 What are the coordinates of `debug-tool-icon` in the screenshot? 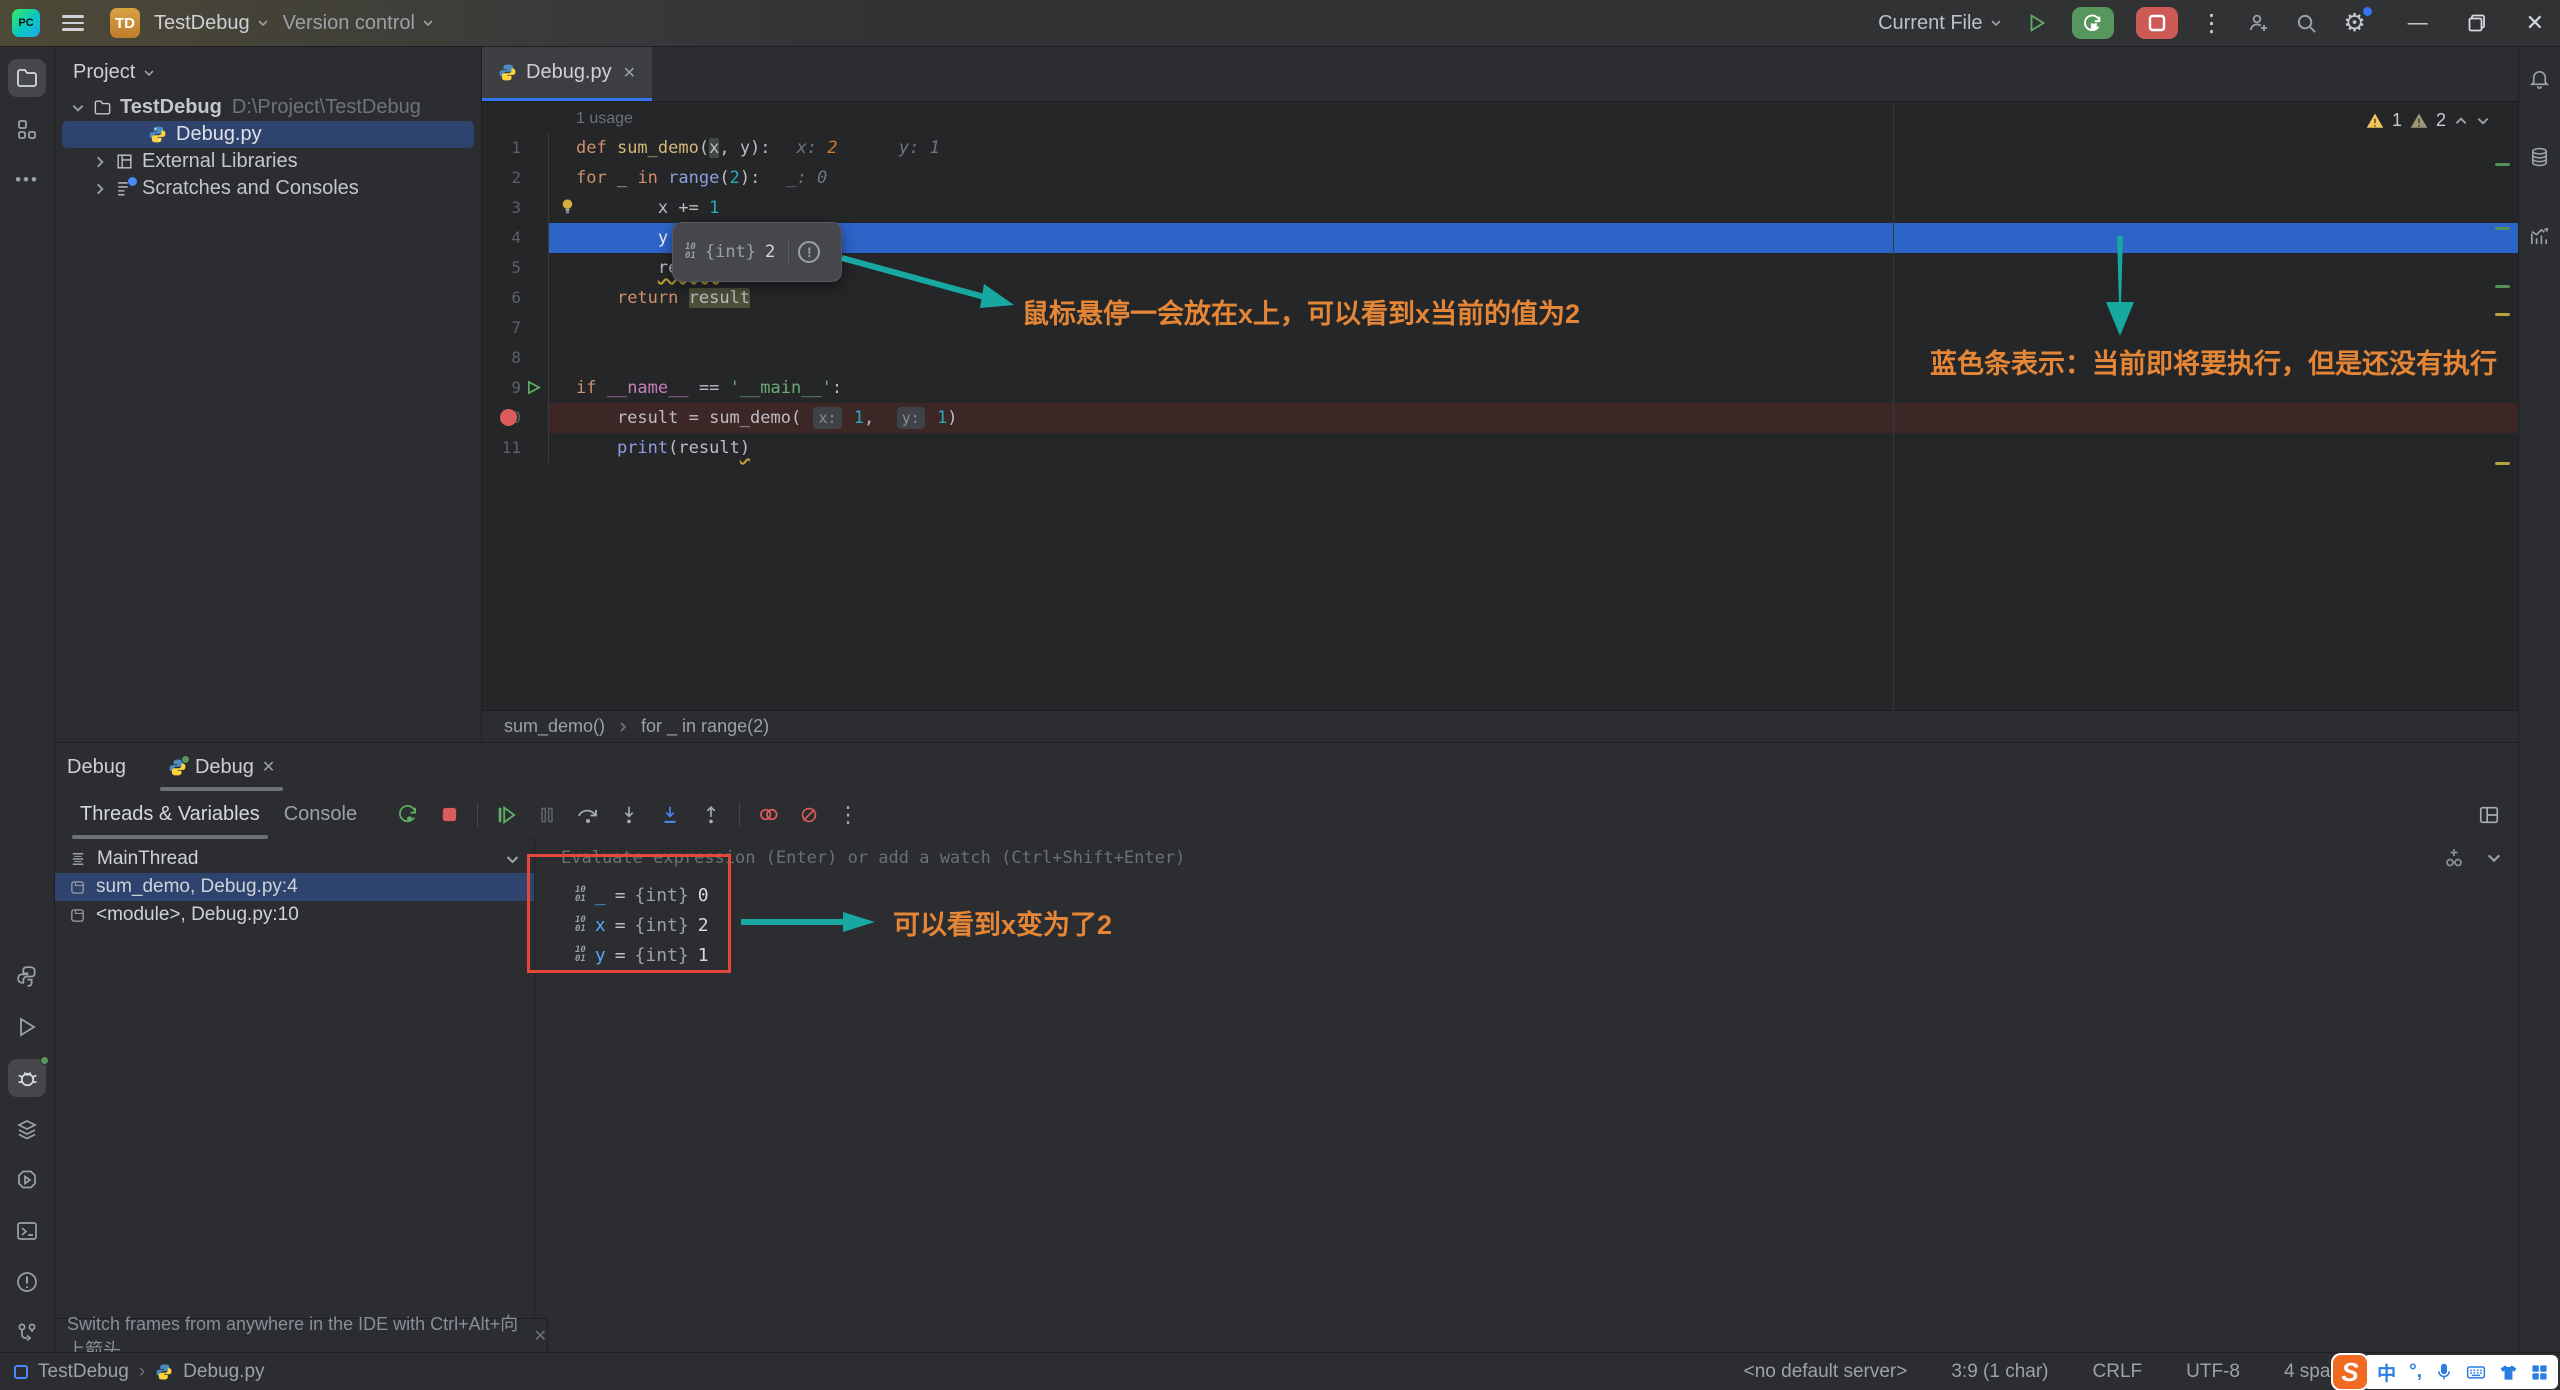 It's located at (28, 1076).